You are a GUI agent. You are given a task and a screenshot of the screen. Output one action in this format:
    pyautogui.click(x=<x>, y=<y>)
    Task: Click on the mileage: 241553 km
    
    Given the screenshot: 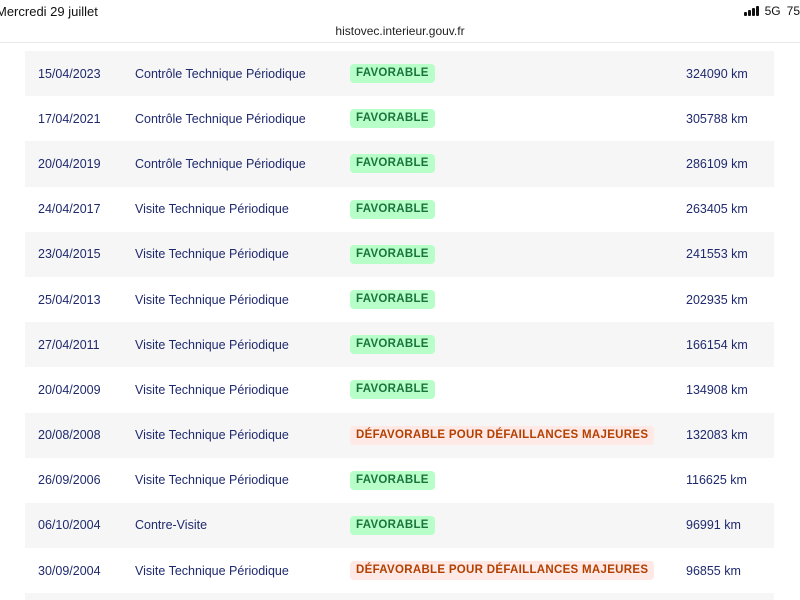 What is the action you would take?
    pyautogui.click(x=717, y=254)
    